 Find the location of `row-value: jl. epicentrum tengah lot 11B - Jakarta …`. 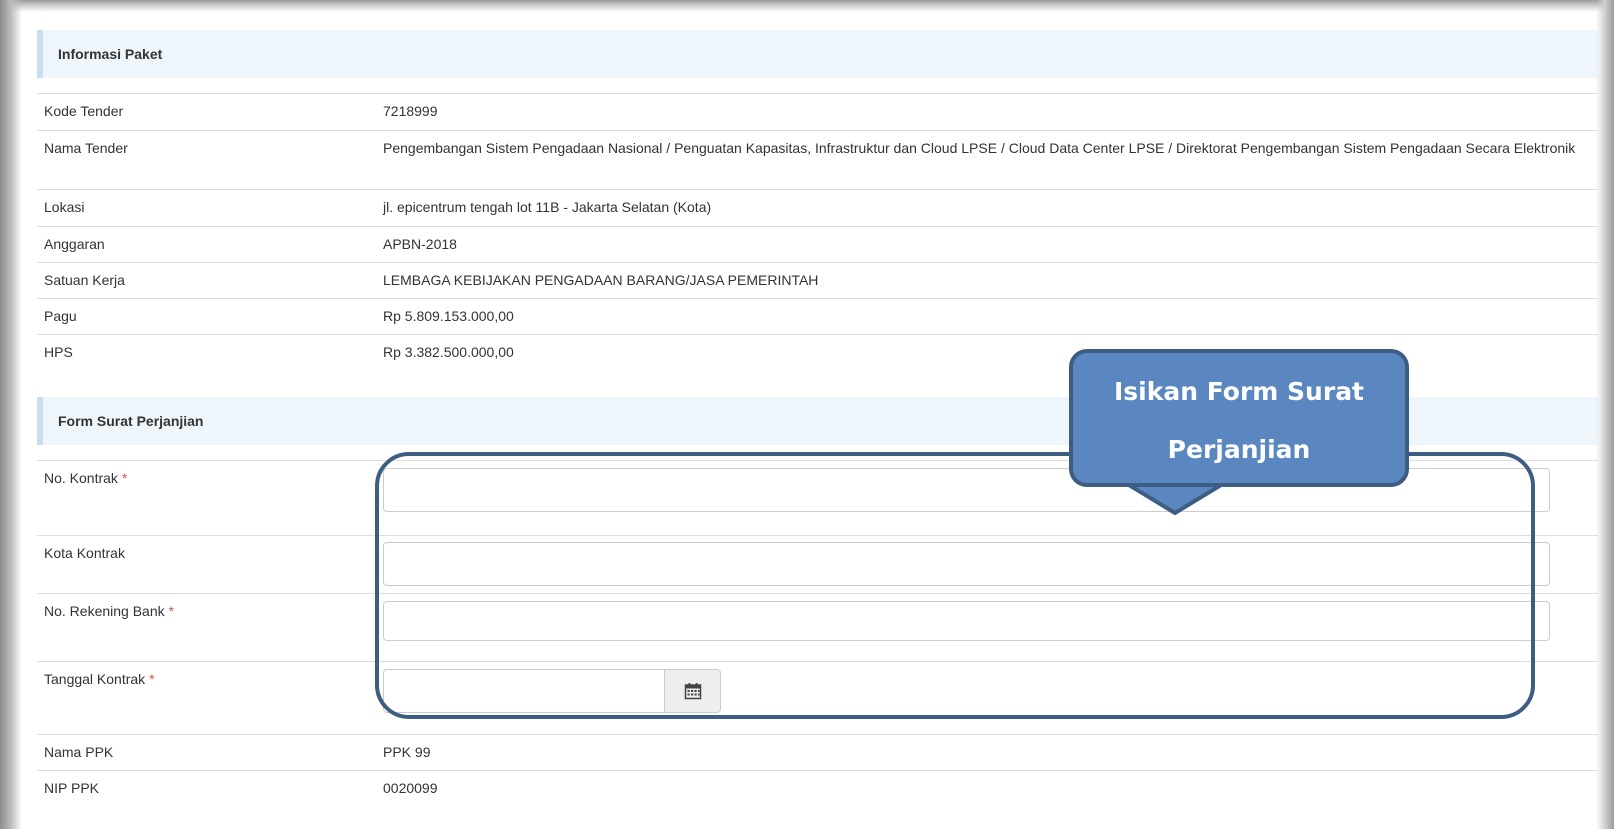

row-value: jl. epicentrum tengah lot 11B - Jakarta … is located at coordinates (547, 207).